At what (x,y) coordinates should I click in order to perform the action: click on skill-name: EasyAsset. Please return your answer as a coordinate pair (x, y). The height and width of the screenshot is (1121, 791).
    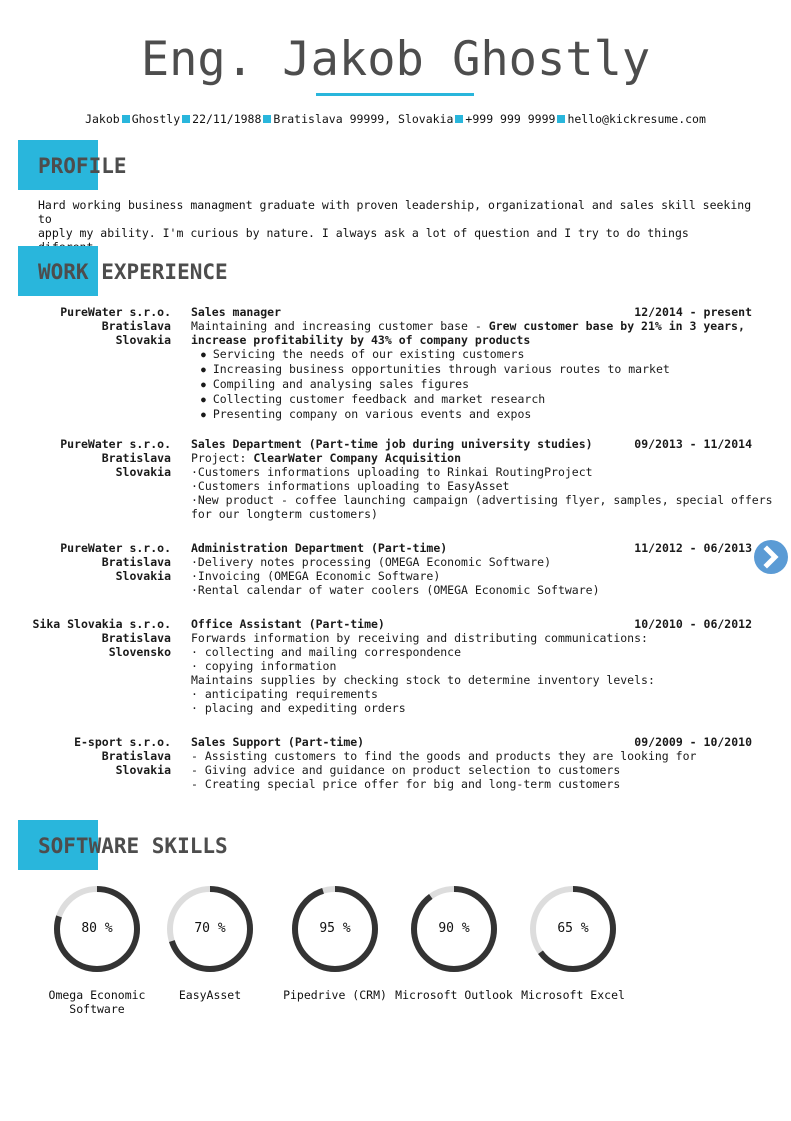
    Looking at the image, I should click on (210, 995).